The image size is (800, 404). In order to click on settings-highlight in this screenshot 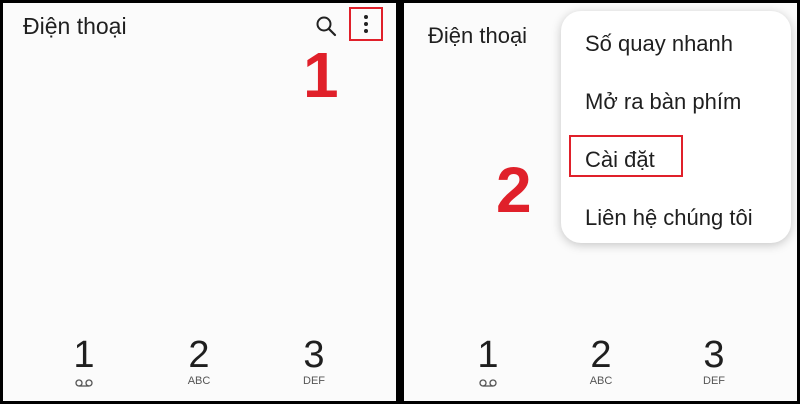, I will do `click(626, 156)`.